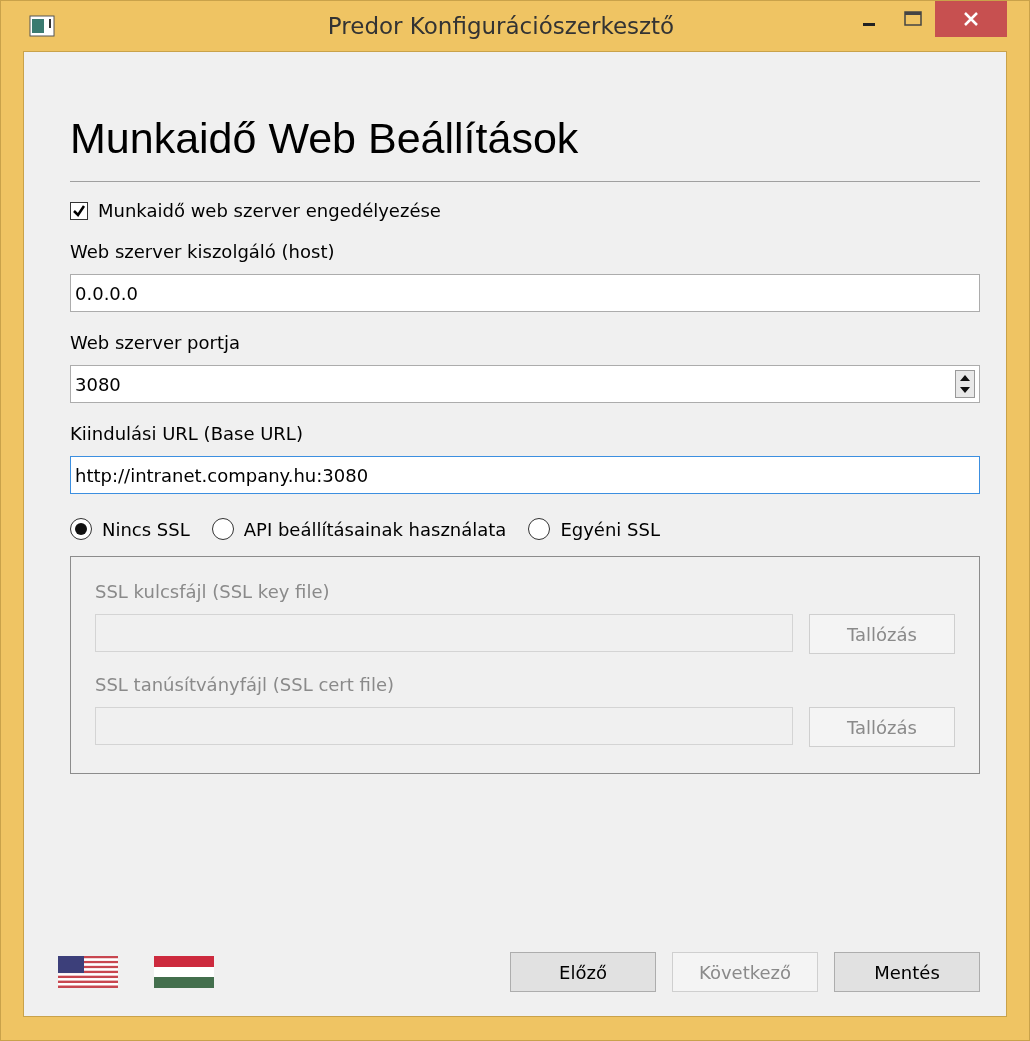 The image size is (1030, 1041). I want to click on nav-button: Mentés, so click(907, 972).